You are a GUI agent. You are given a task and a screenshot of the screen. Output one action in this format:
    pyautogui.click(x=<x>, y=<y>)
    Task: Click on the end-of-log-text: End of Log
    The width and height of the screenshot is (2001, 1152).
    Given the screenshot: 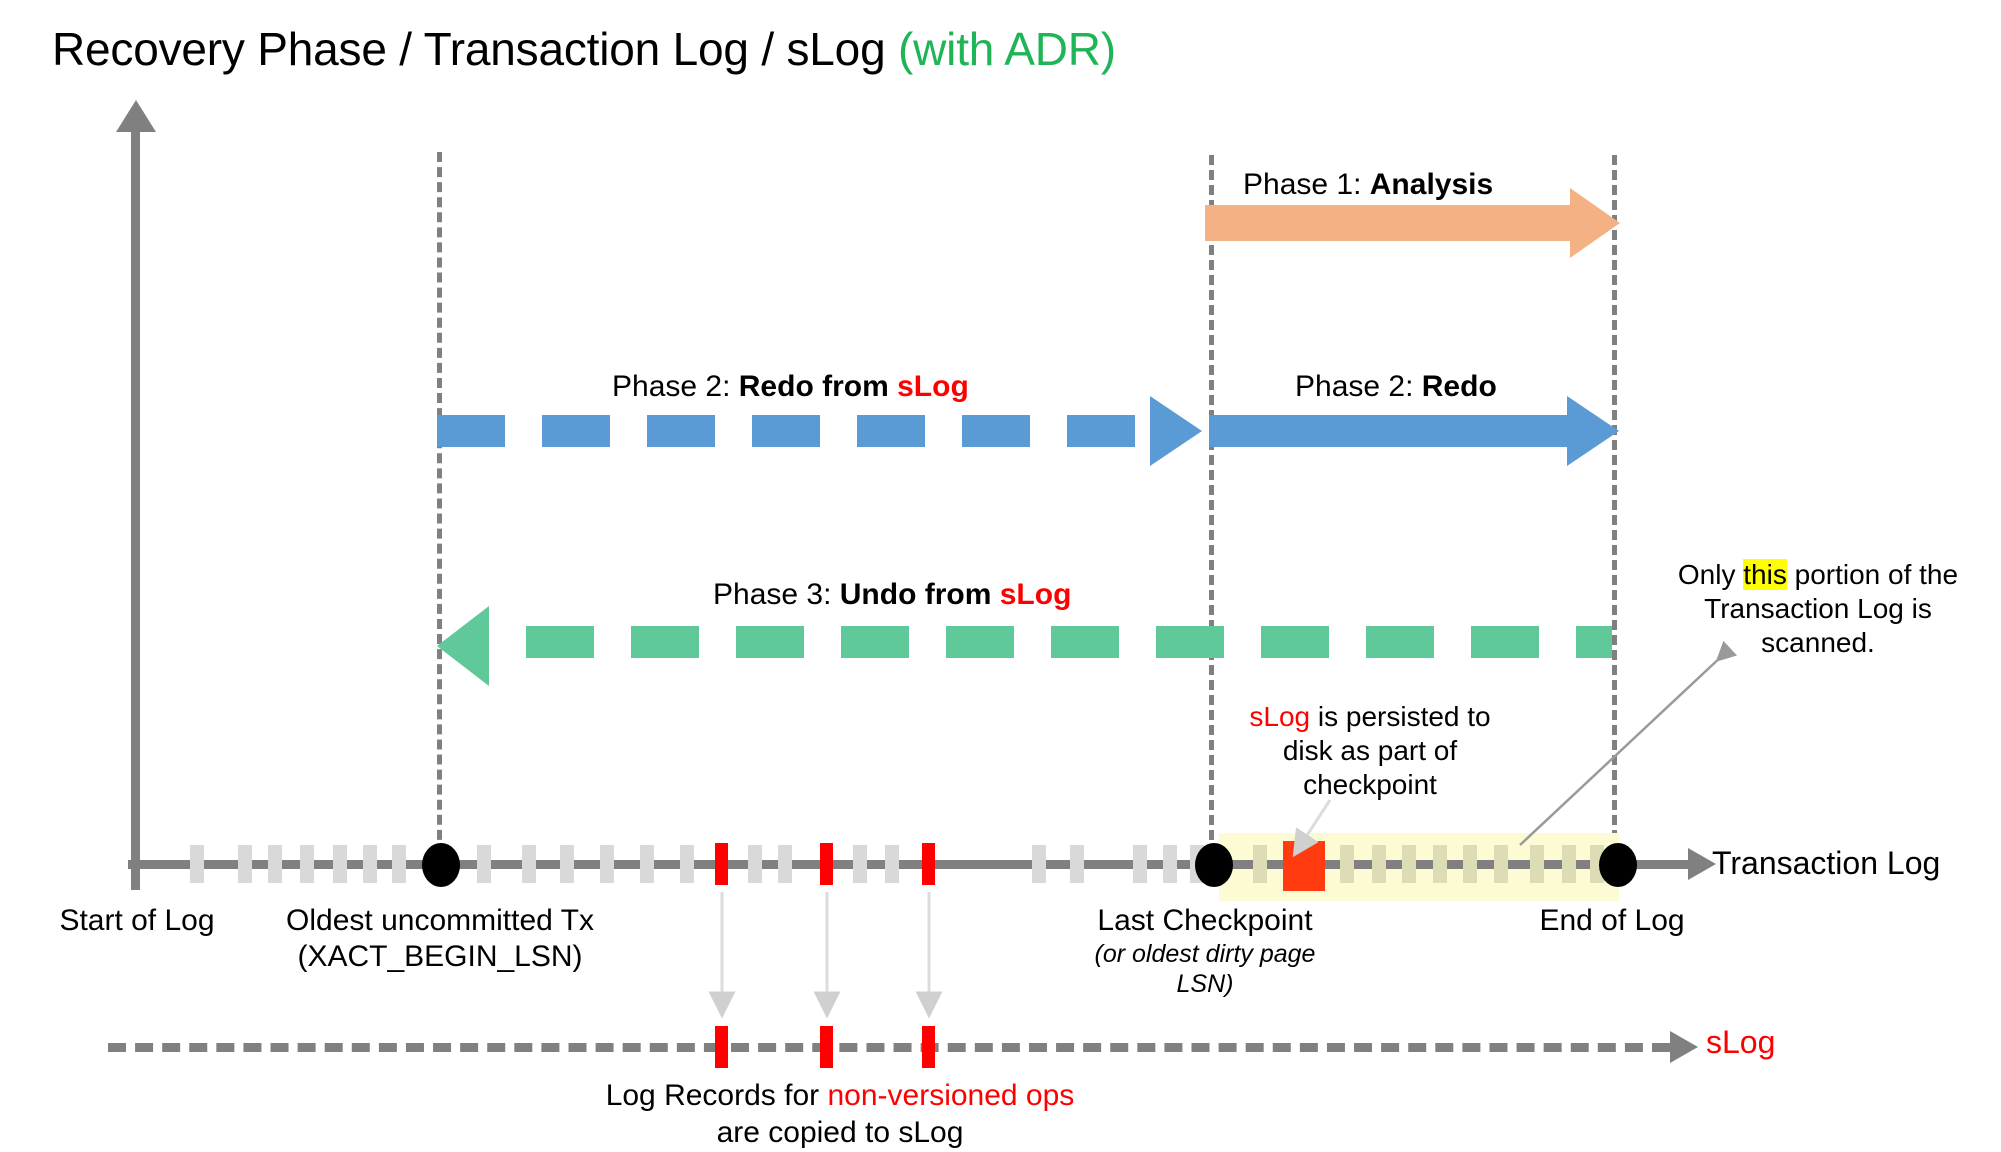 What is the action you would take?
    pyautogui.click(x=1612, y=920)
    